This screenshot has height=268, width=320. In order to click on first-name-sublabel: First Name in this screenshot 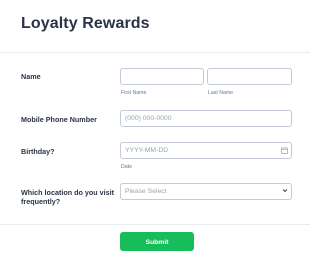, I will do `click(134, 93)`.